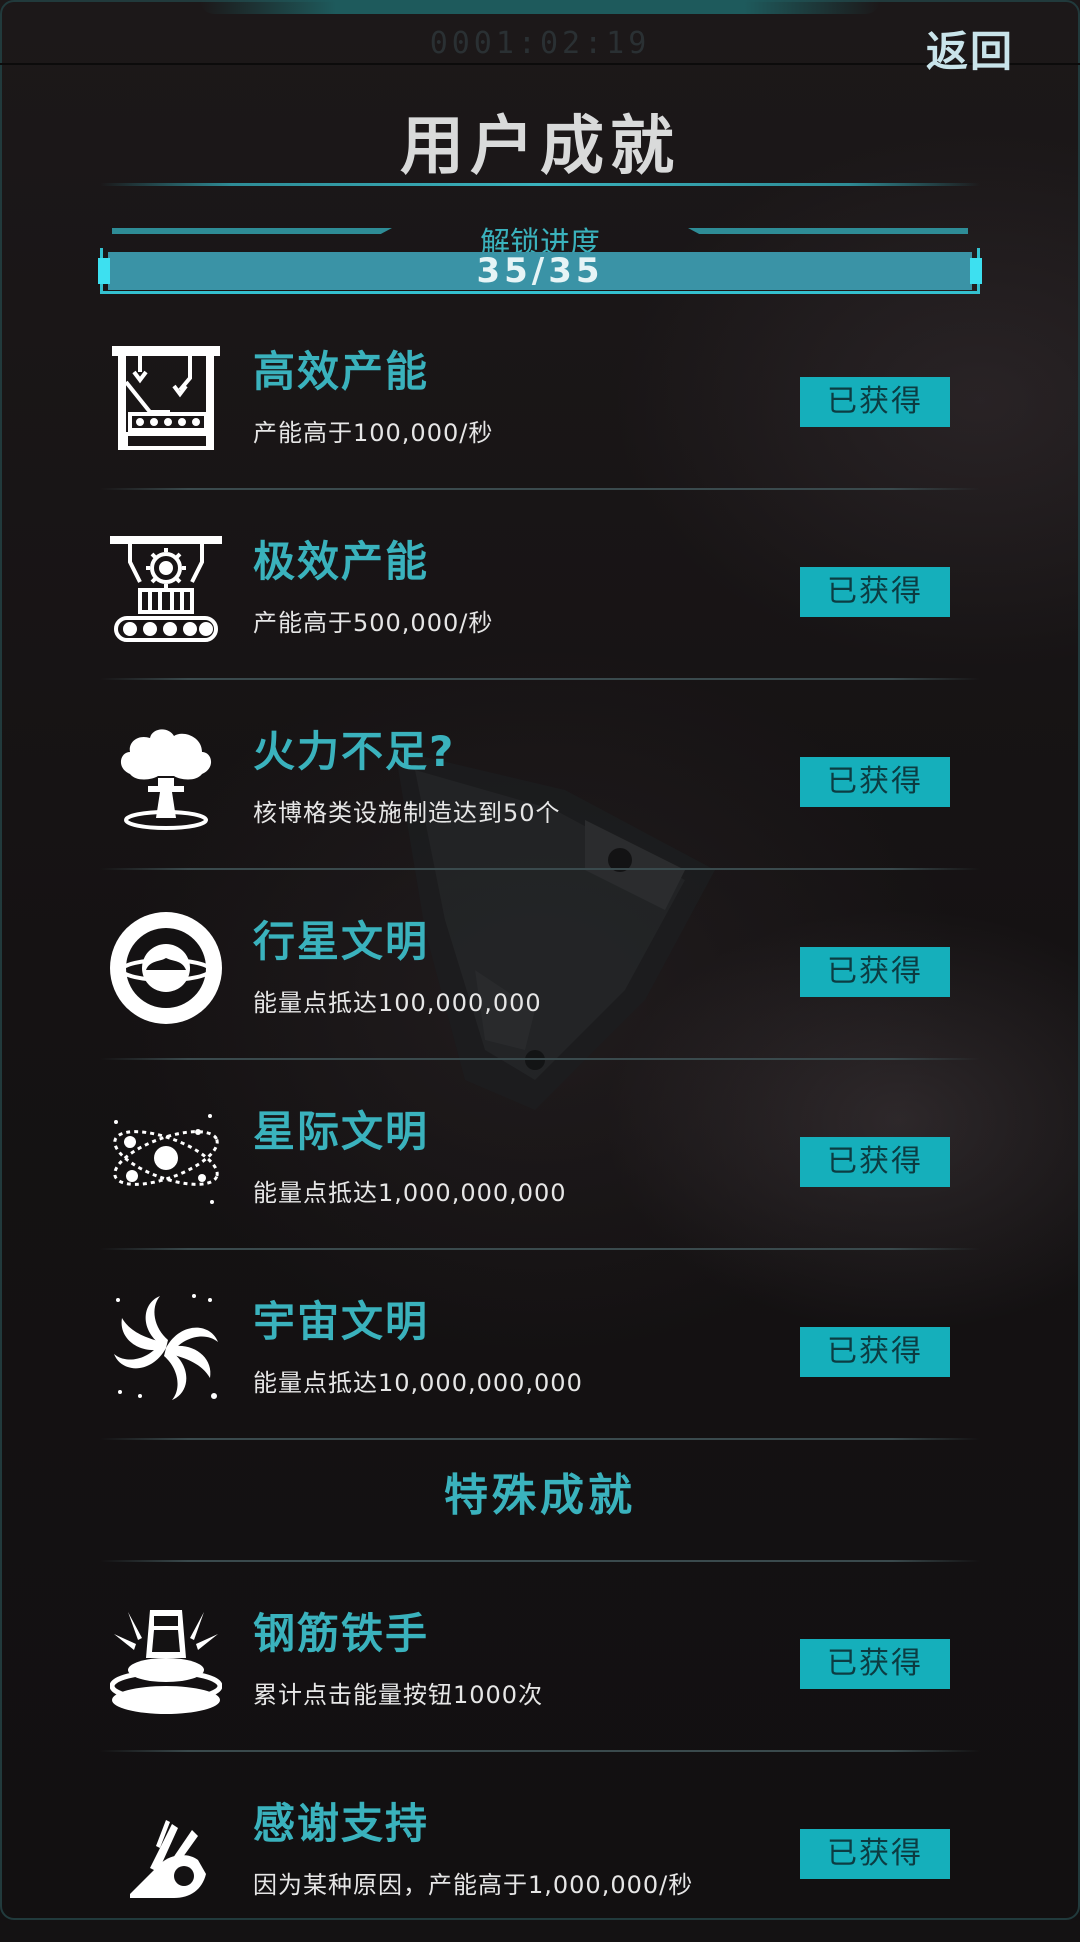 The image size is (1080, 1942). Describe the element at coordinates (341, 1131) in the screenshot. I see `achievement-name: 星际文明` at that location.